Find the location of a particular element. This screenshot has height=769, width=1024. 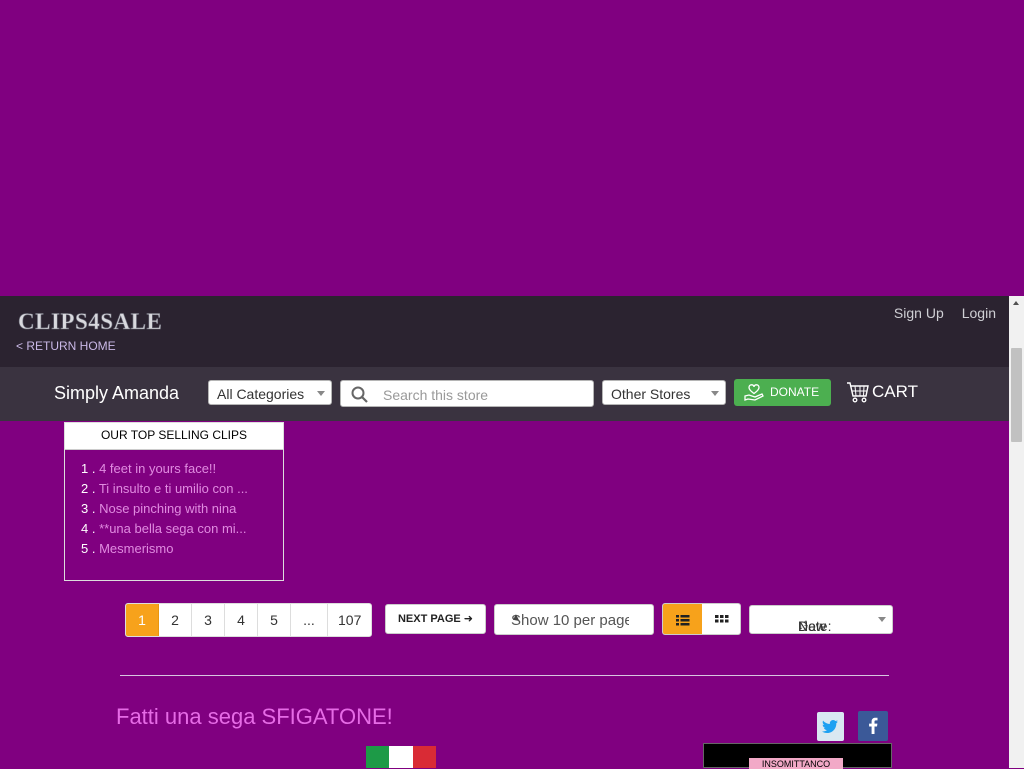

facebook-share-button is located at coordinates (873, 726).